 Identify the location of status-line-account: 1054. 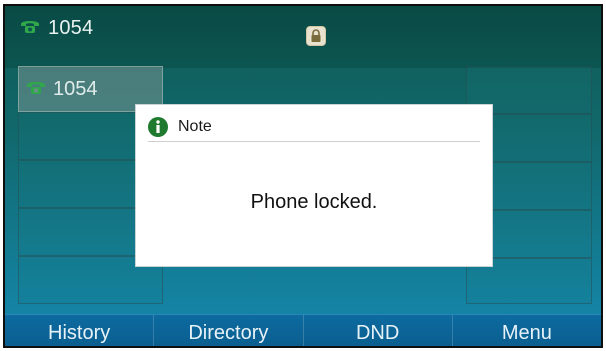
(56, 28).